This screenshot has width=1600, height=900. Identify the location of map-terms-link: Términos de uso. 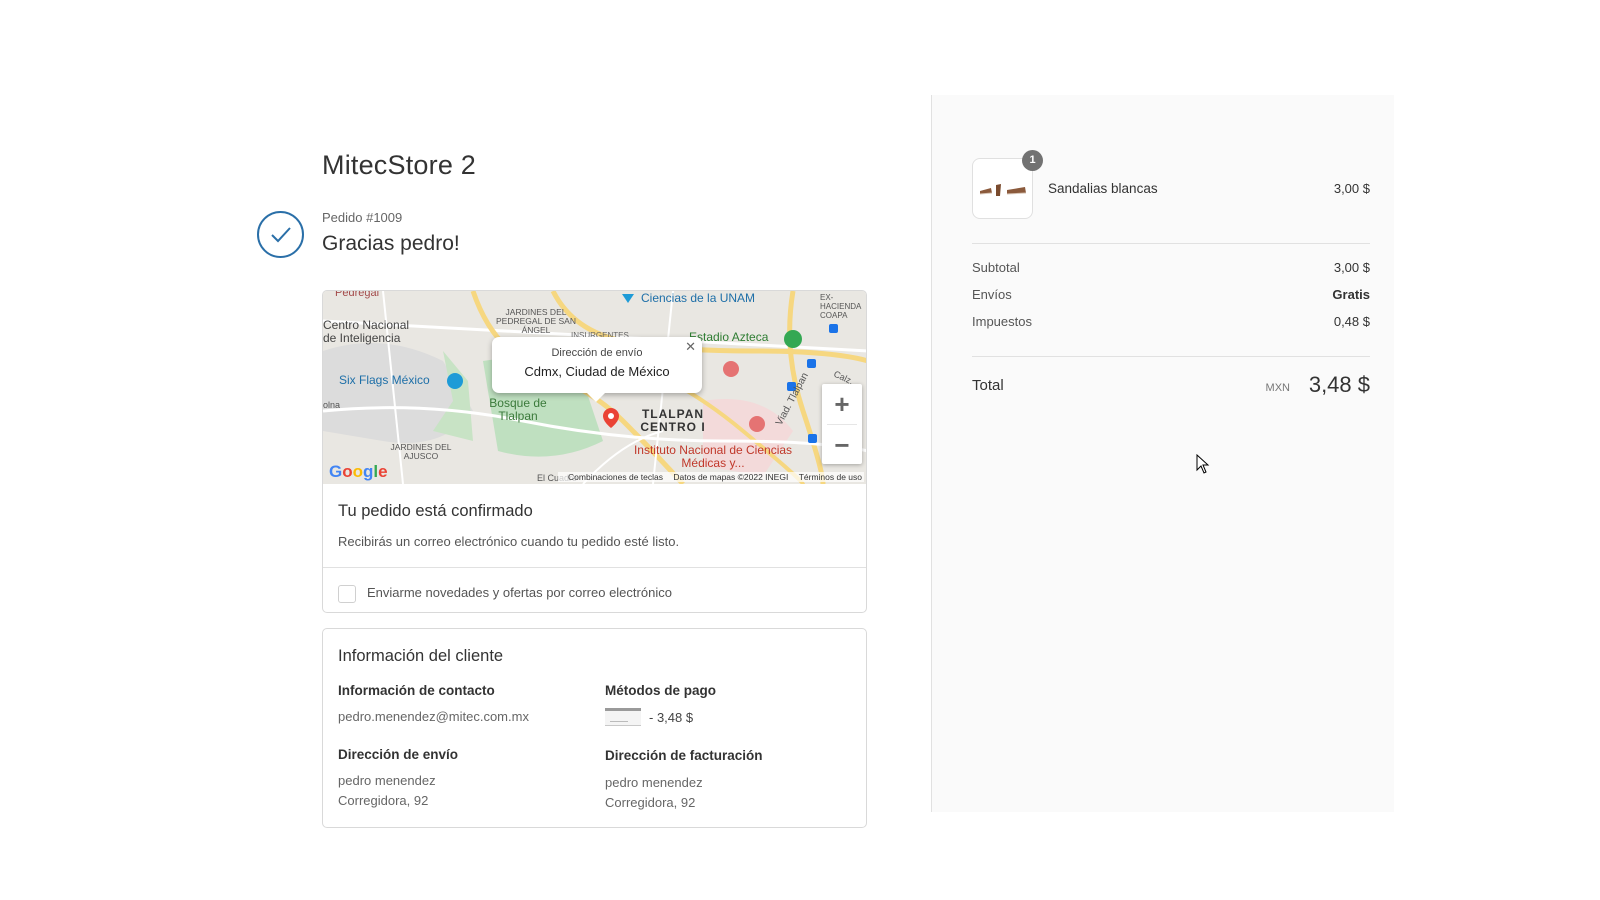
(830, 477).